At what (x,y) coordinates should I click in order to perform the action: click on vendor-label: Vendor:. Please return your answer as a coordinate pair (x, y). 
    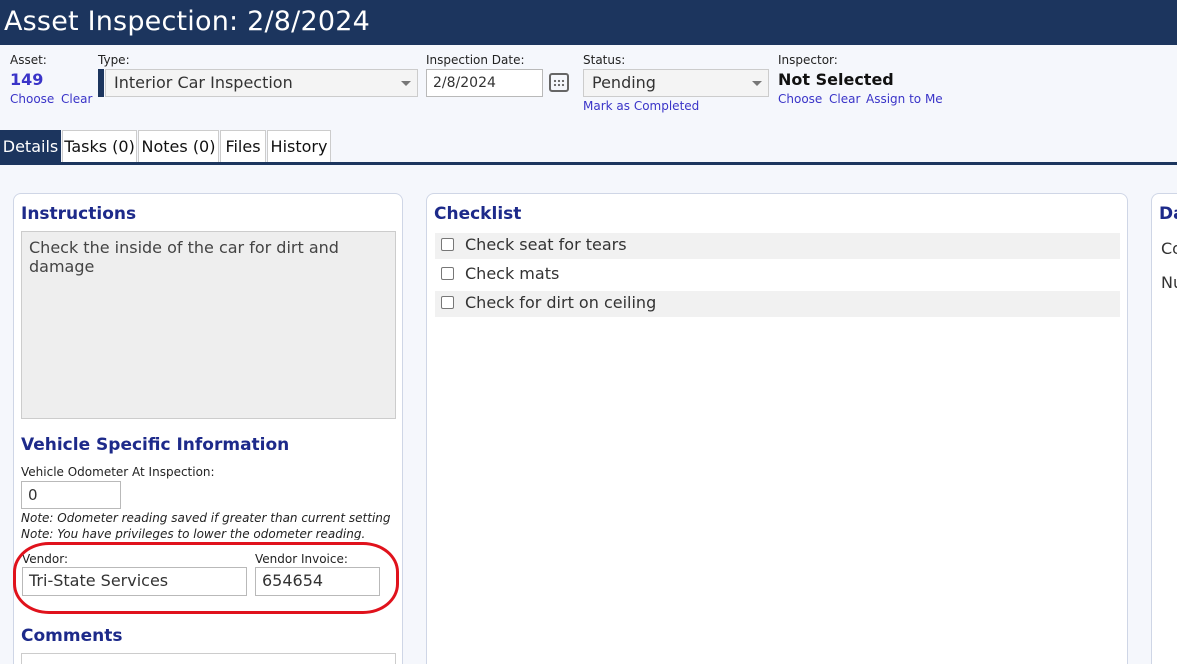
    Looking at the image, I should click on (45, 559).